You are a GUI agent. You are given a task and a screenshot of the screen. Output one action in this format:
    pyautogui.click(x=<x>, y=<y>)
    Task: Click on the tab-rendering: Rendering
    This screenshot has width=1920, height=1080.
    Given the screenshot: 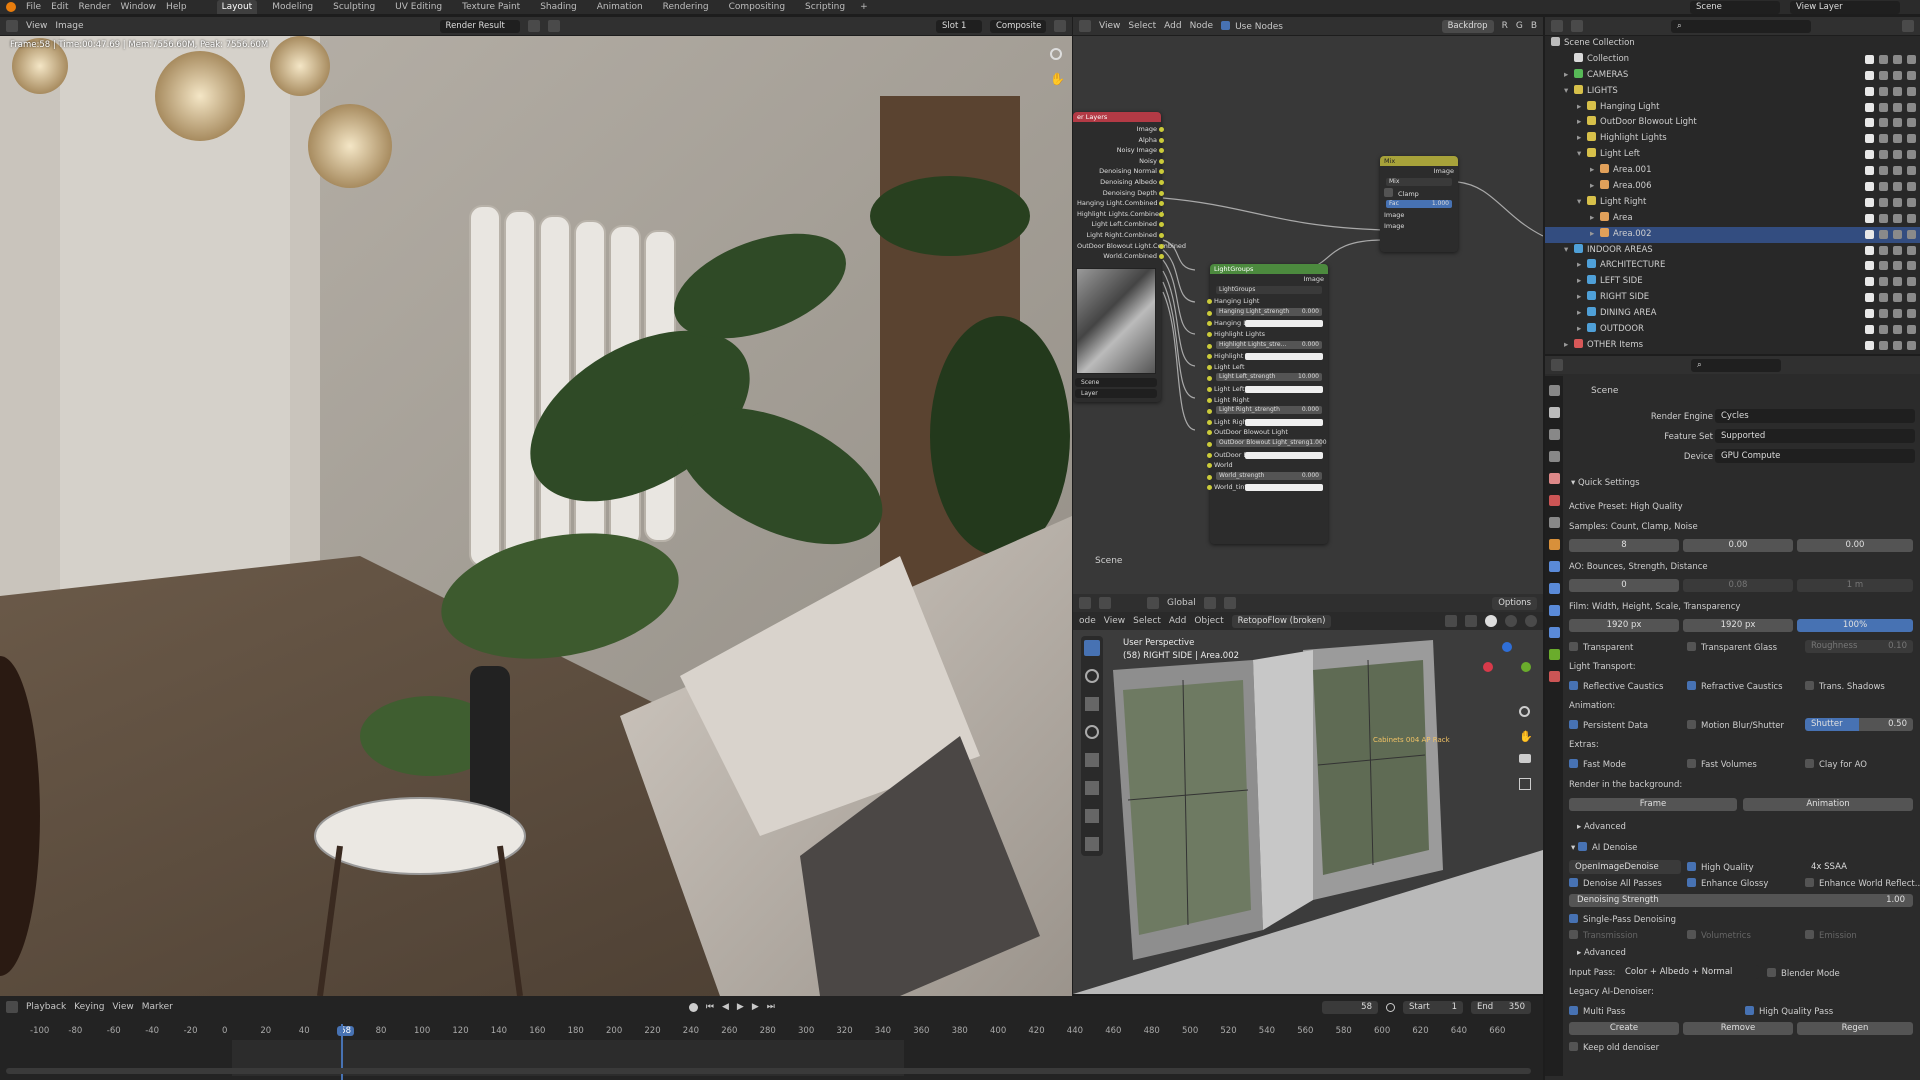 What is the action you would take?
    pyautogui.click(x=686, y=7)
    